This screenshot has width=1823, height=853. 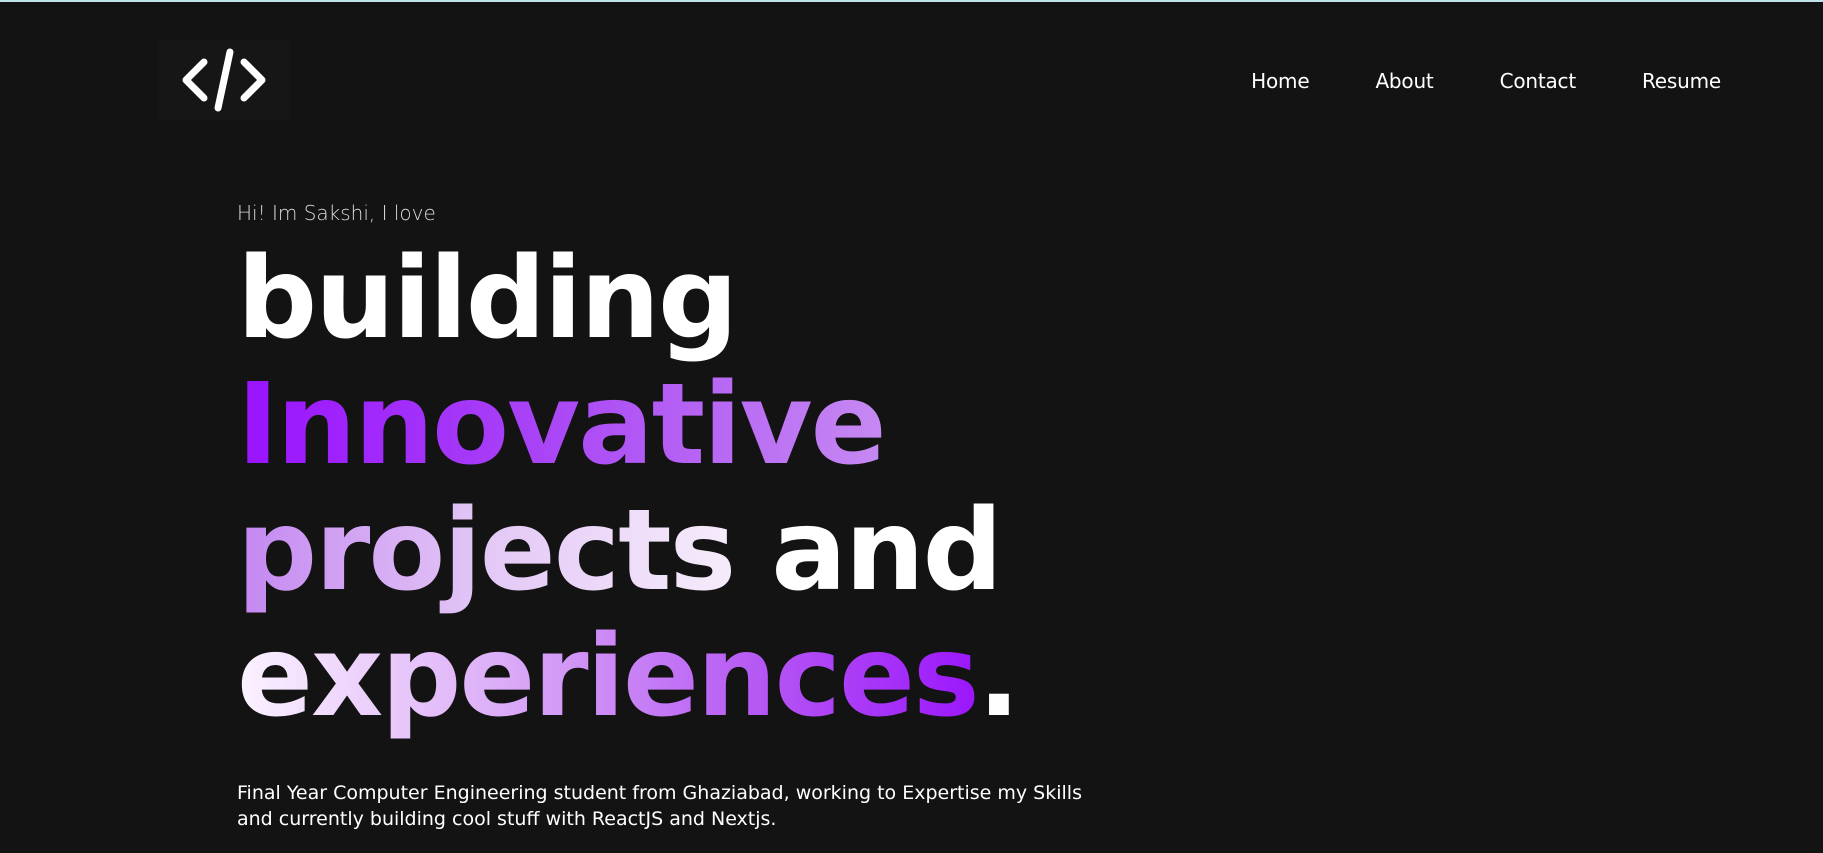 I want to click on nav-contact-link: Contact, so click(x=1538, y=81).